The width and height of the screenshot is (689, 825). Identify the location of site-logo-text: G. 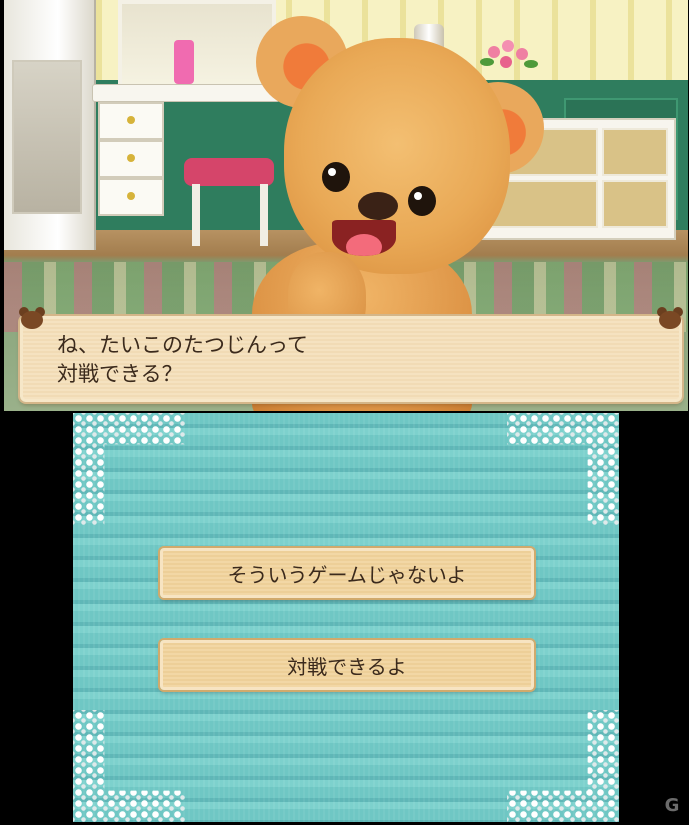
(672, 805).